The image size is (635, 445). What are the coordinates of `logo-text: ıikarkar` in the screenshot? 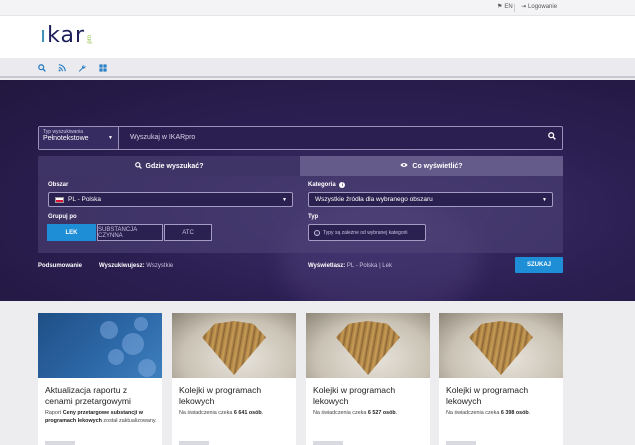 It's located at (63, 35).